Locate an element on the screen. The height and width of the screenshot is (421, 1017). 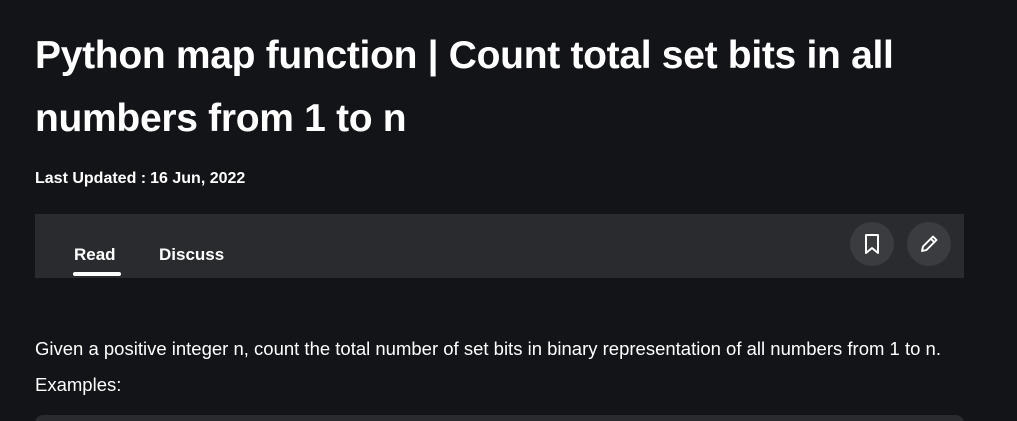
tab-discuss: Discuss is located at coordinates (191, 255).